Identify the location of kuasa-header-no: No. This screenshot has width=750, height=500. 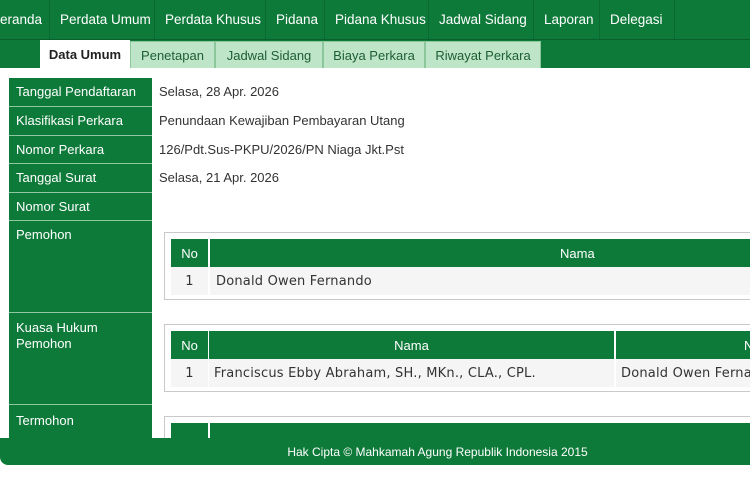
(189, 345).